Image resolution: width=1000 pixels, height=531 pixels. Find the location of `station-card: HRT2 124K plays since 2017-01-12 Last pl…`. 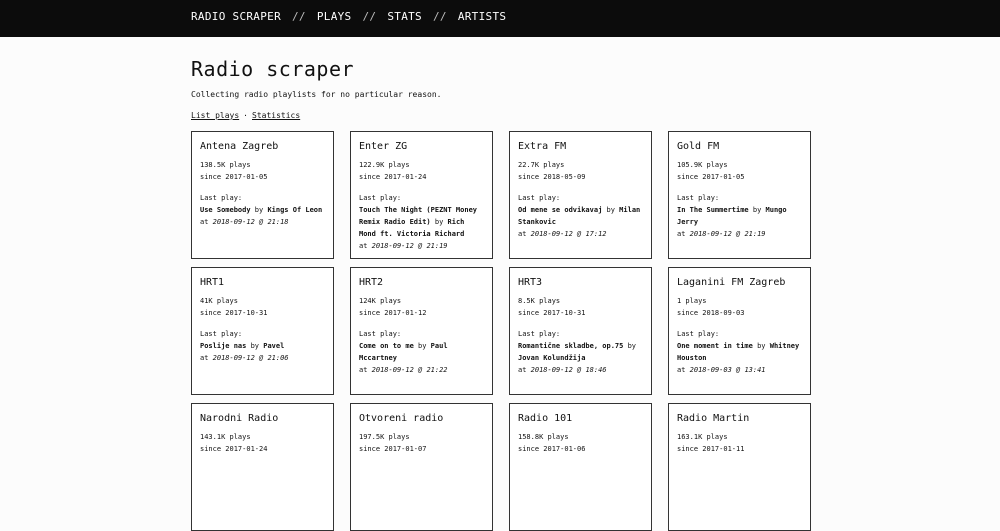

station-card: HRT2 124K plays since 2017-01-12 Last pl… is located at coordinates (421, 331).